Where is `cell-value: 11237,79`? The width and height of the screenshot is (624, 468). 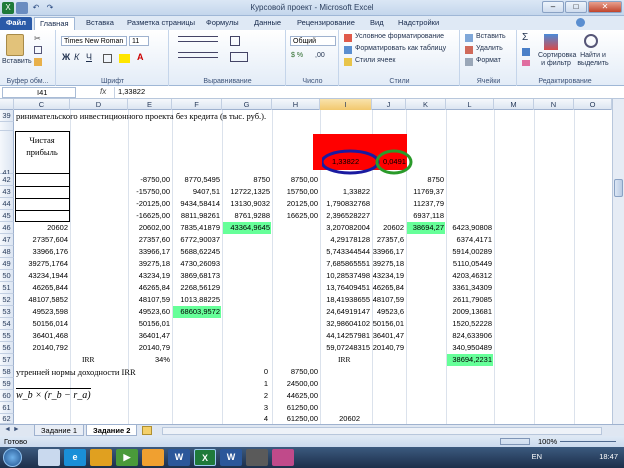
cell-value: 11237,79 is located at coordinates (425, 204).